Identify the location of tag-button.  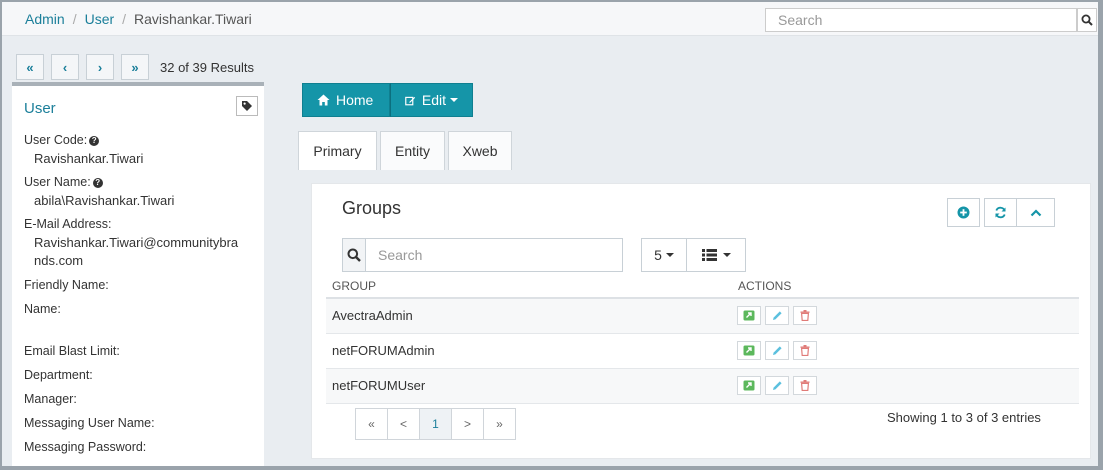
(247, 106).